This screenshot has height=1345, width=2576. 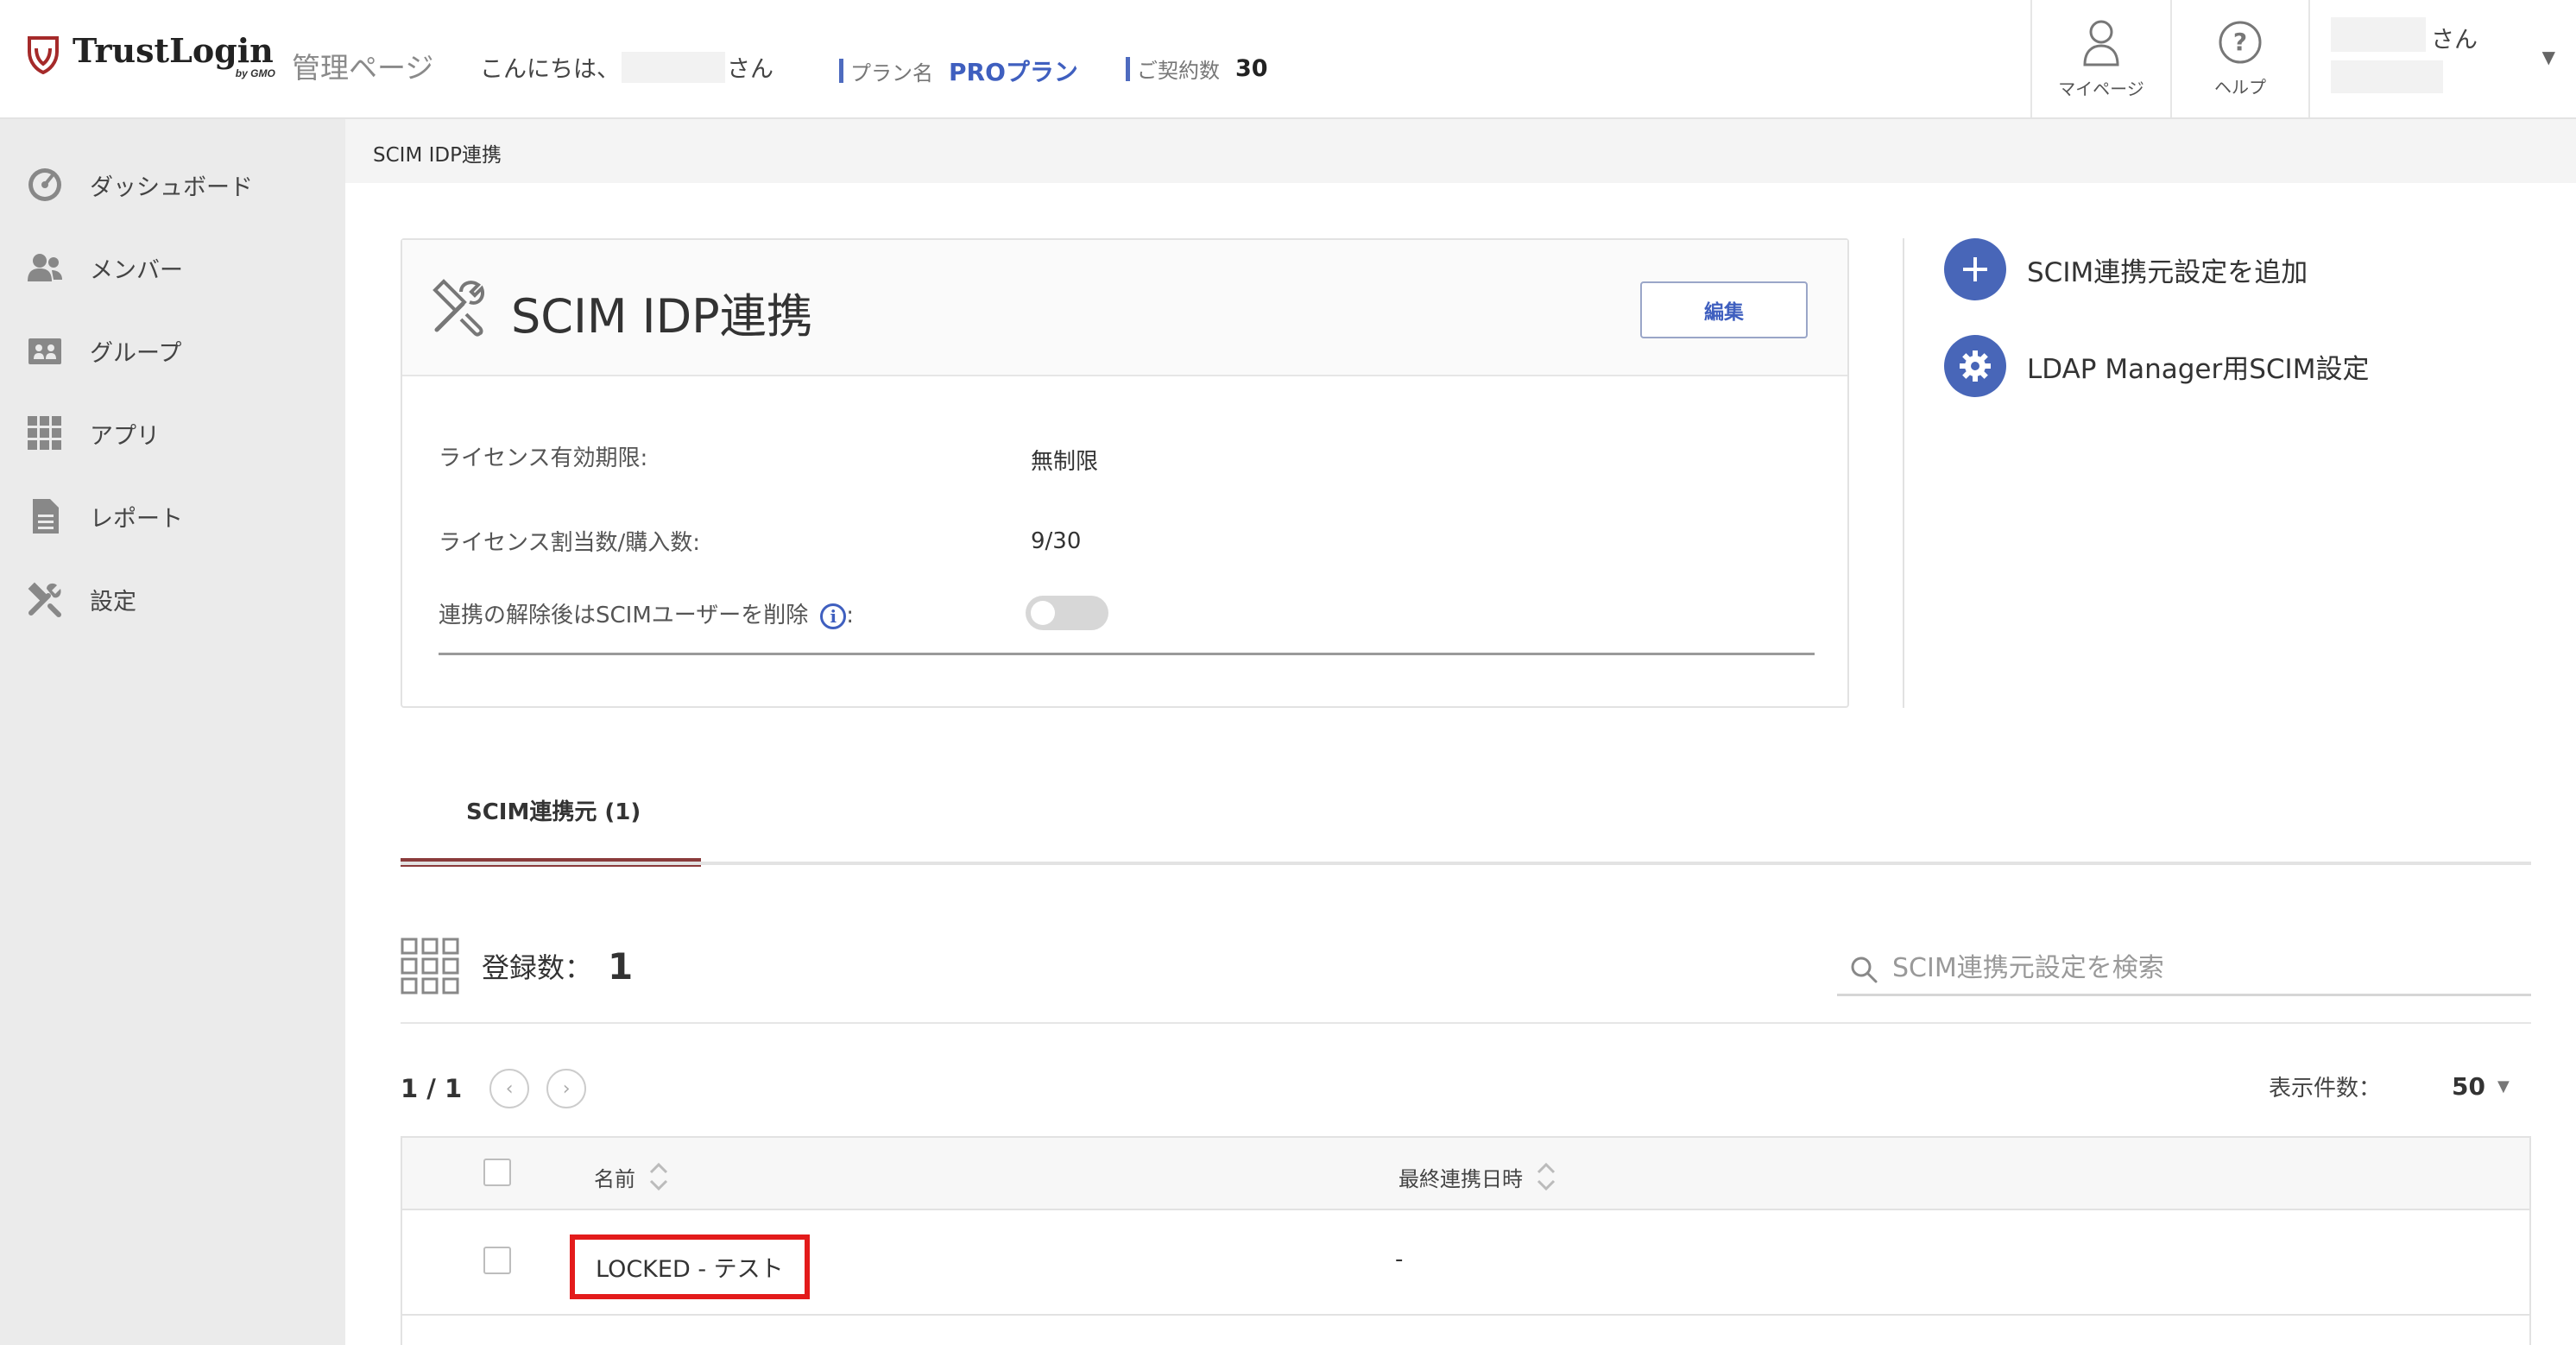 I want to click on ldap-manager-scim-button: LDAP Manager用SCIM設定, so click(x=2156, y=366).